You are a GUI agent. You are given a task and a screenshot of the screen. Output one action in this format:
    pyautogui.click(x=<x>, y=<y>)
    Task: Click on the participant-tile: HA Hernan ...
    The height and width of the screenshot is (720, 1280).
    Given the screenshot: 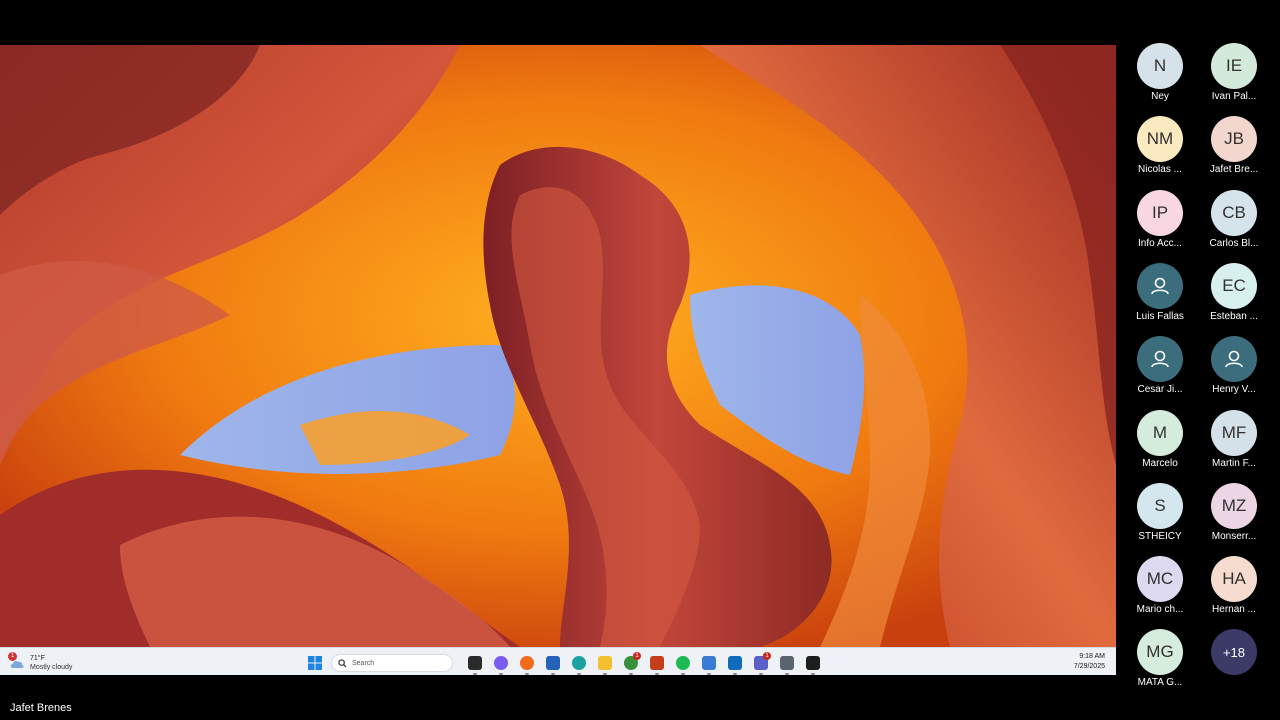 What is the action you would take?
    pyautogui.click(x=1234, y=588)
    